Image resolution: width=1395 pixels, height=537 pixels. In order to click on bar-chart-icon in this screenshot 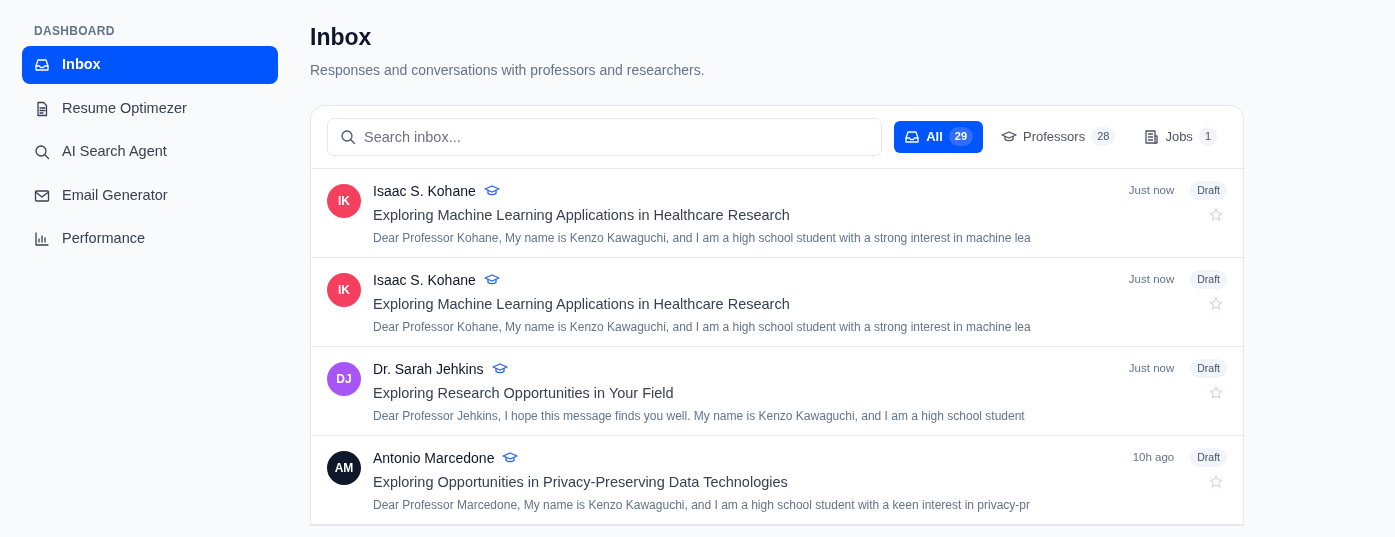, I will do `click(42, 239)`.